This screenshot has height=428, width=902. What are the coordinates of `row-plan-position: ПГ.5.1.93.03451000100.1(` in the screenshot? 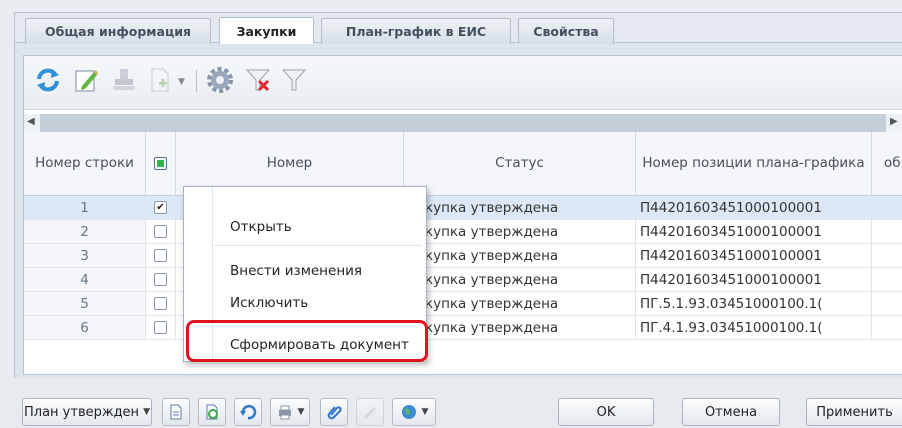 It's located at (754, 304).